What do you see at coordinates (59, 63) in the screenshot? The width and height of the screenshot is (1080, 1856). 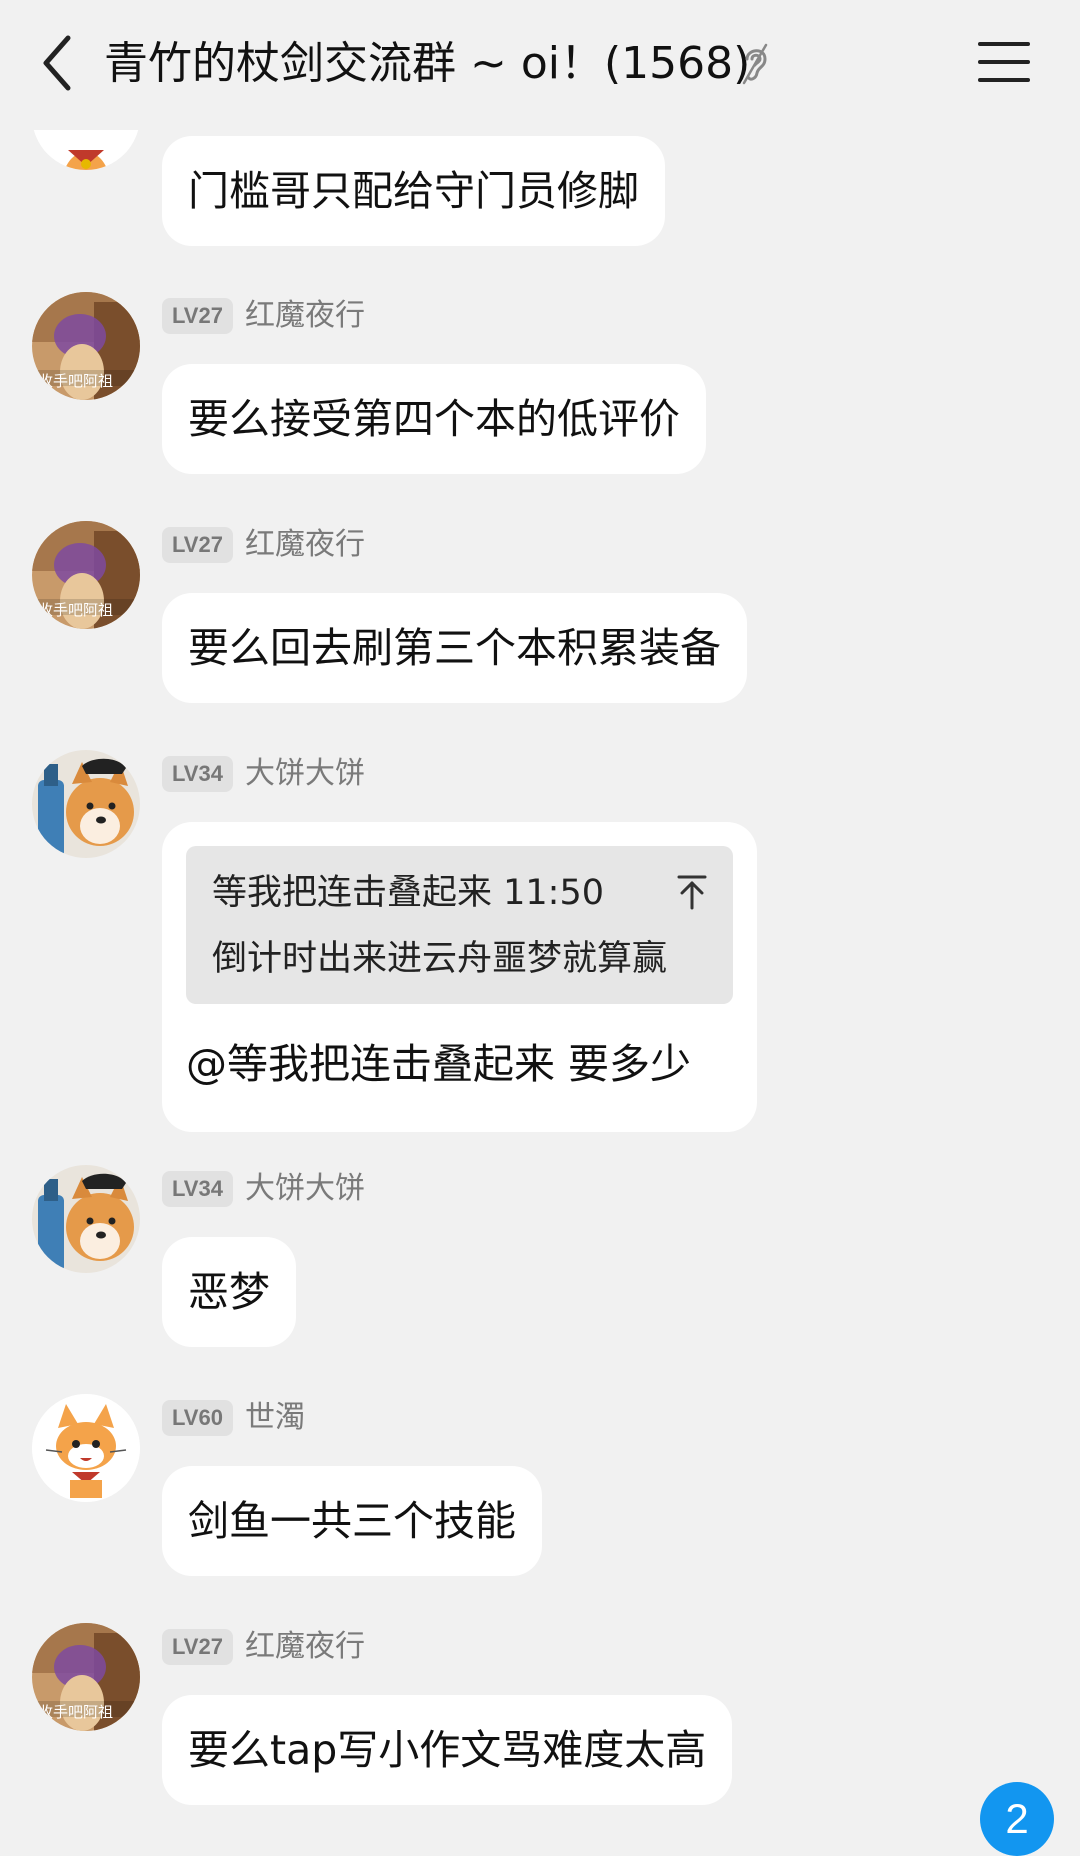 I see `back-arrow-icon` at bounding box center [59, 63].